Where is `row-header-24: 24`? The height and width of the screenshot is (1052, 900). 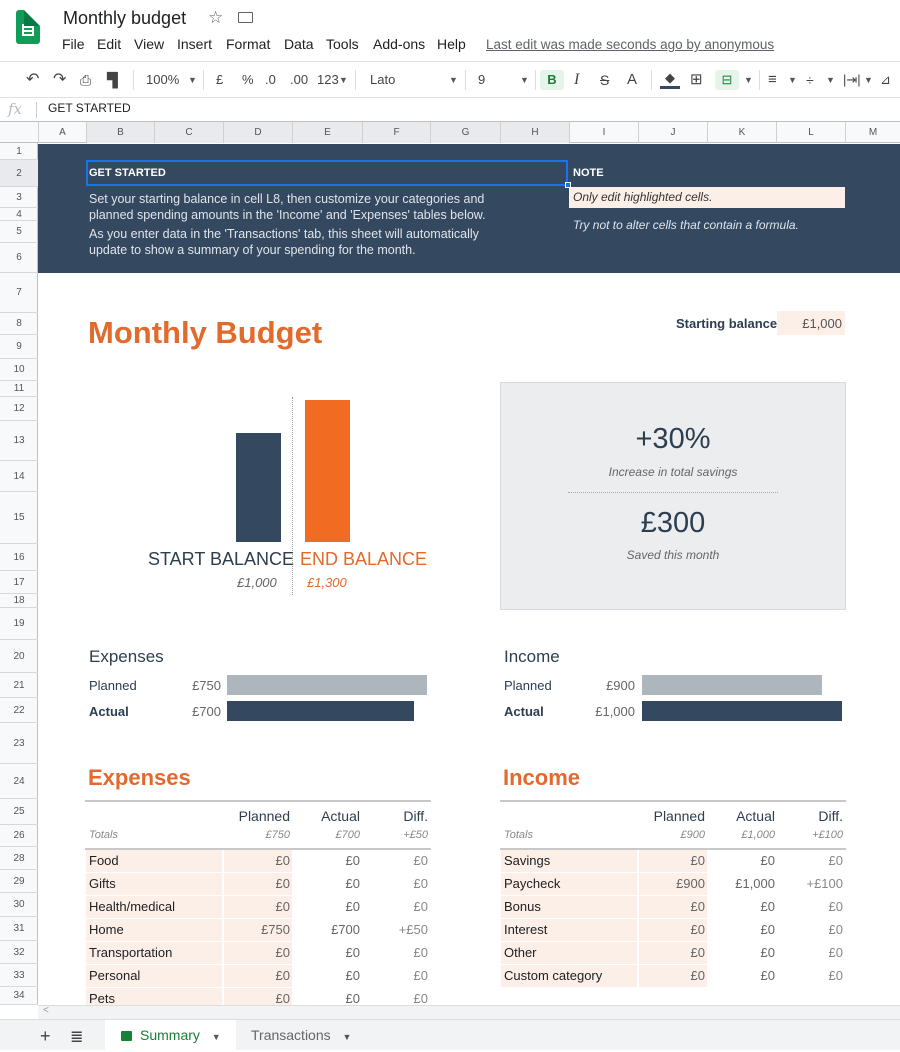 row-header-24: 24 is located at coordinates (19, 781).